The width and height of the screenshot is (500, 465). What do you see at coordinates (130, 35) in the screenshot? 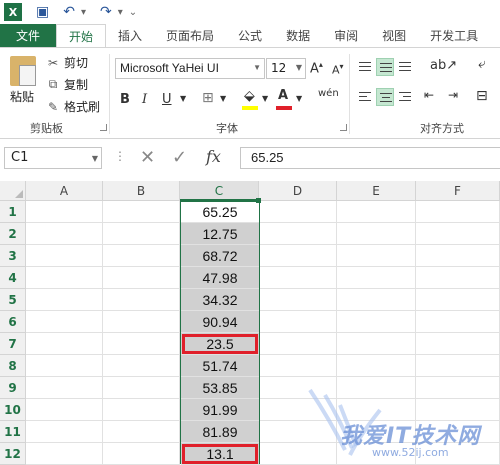
I see `tab-insert: 插入` at bounding box center [130, 35].